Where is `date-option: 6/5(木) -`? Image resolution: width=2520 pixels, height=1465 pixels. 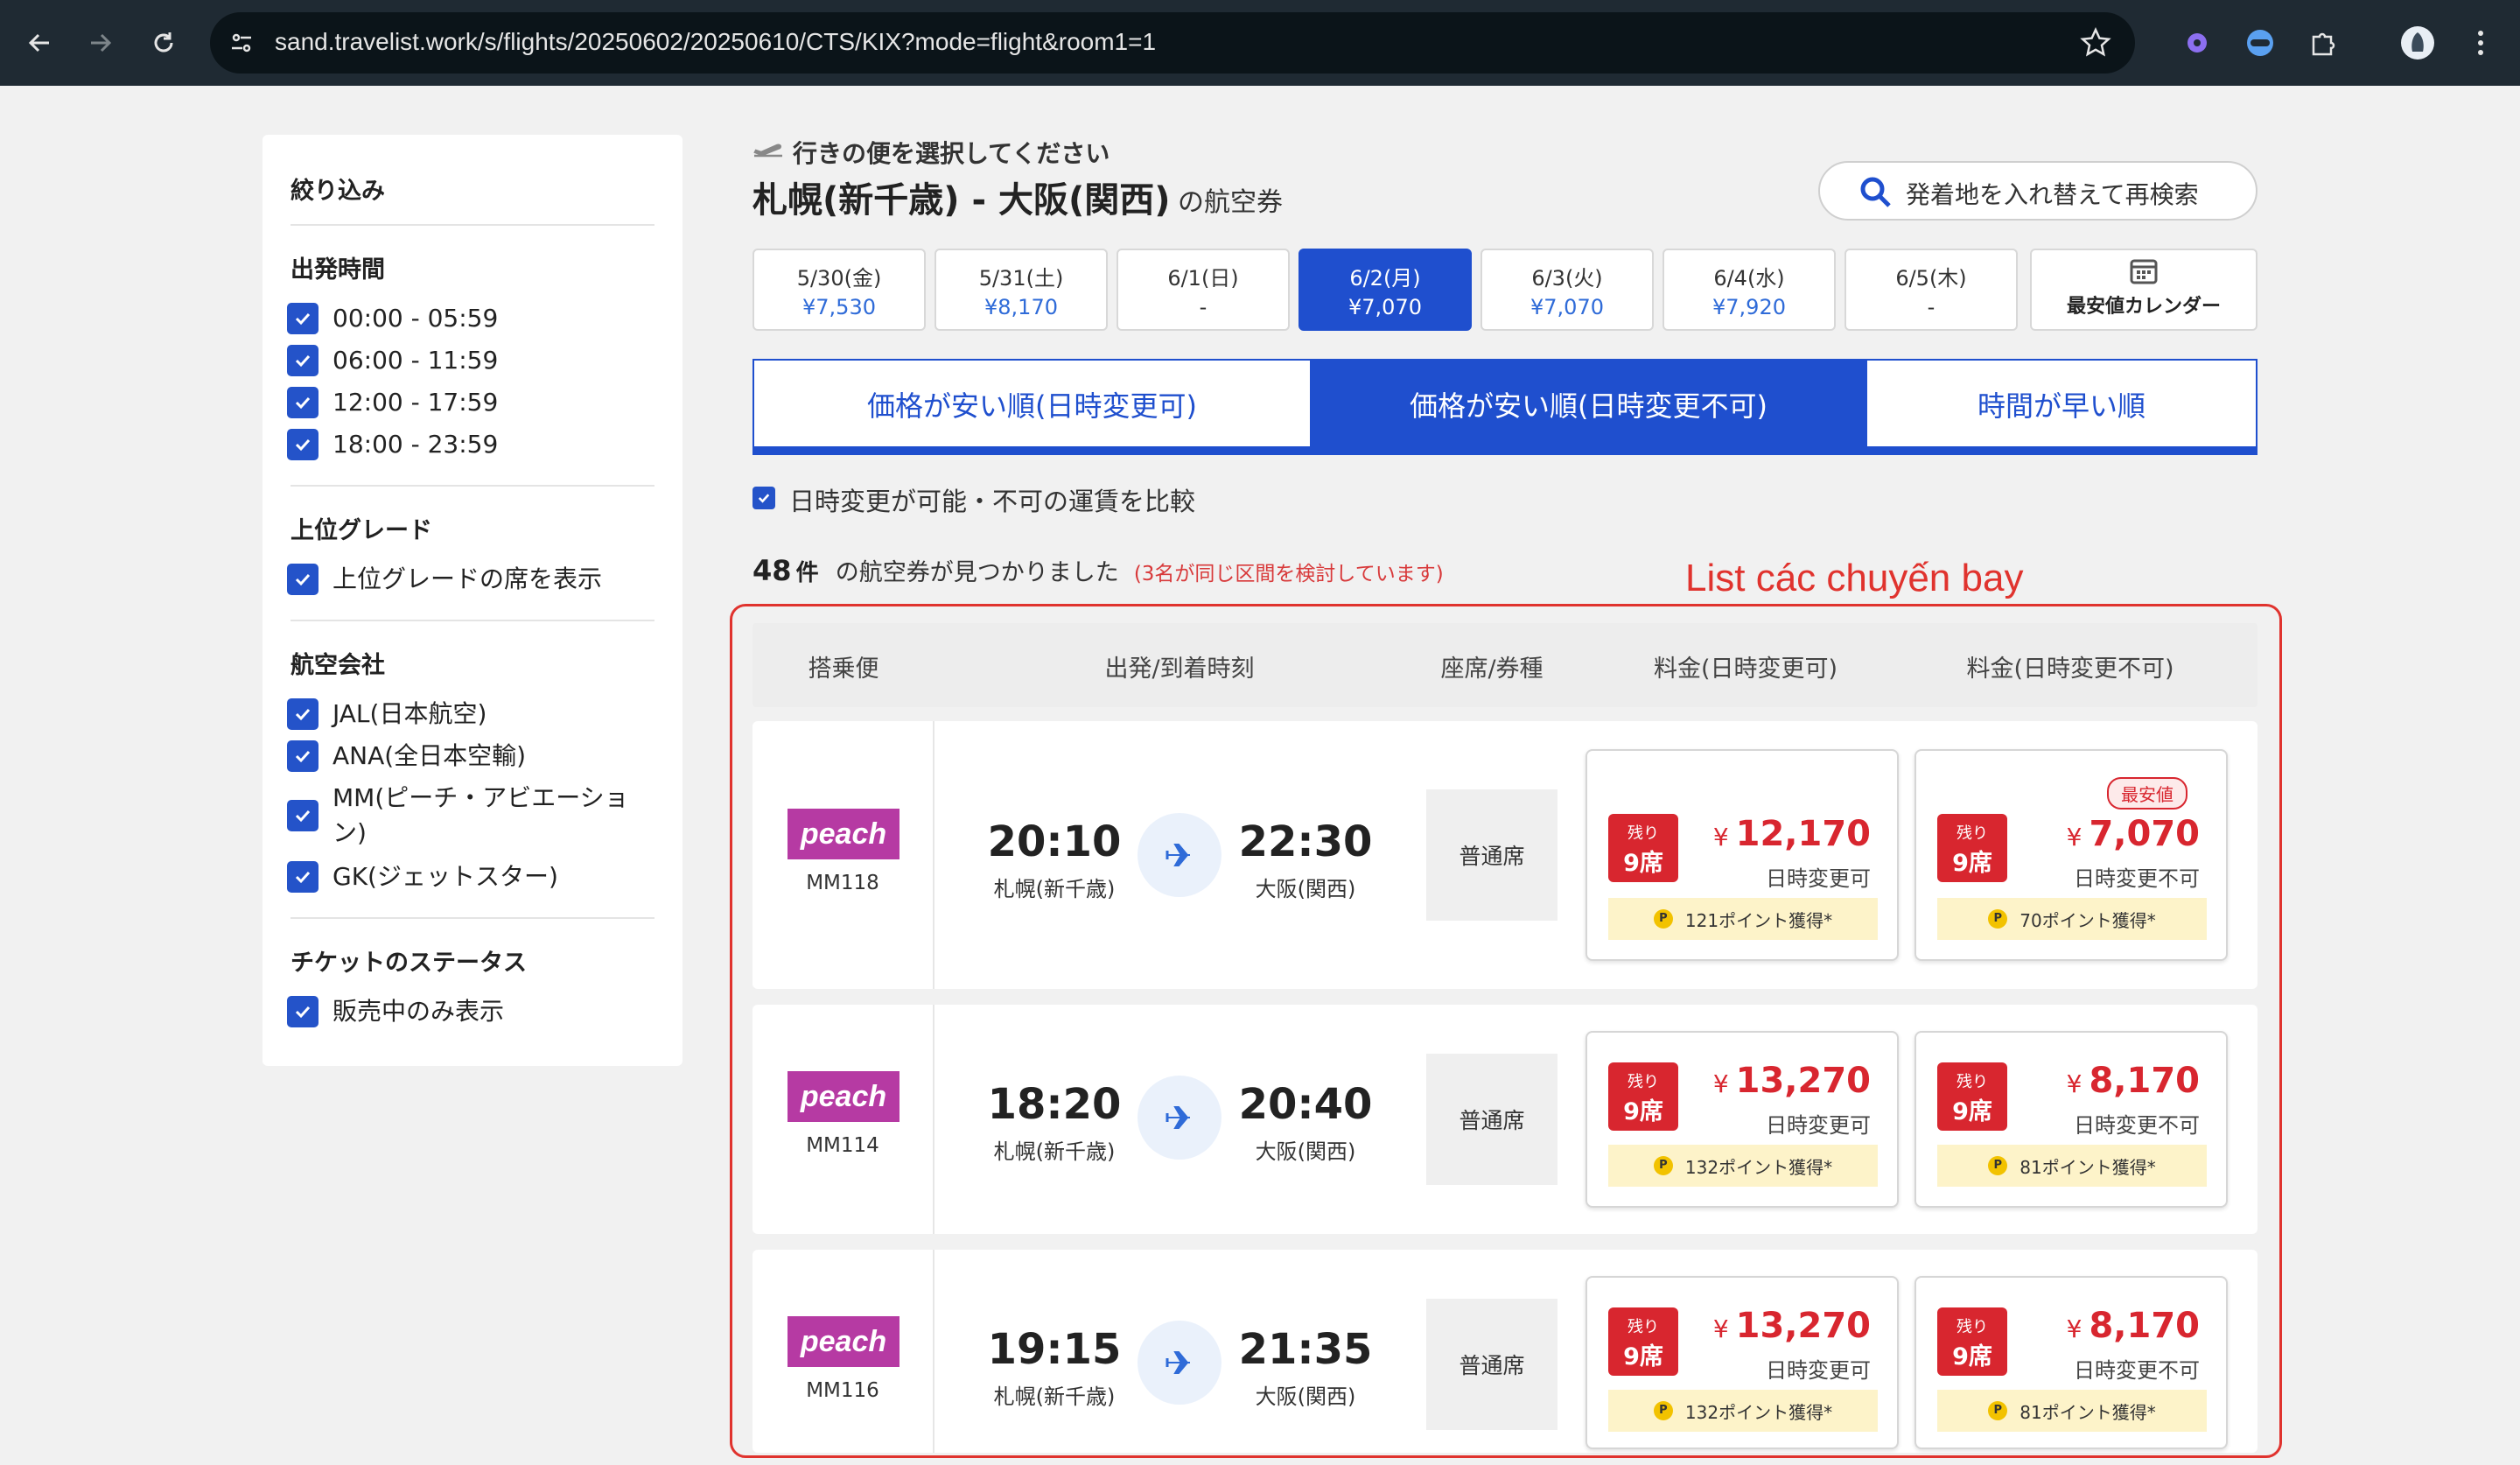 date-option: 6/5(木) - is located at coordinates (1931, 290).